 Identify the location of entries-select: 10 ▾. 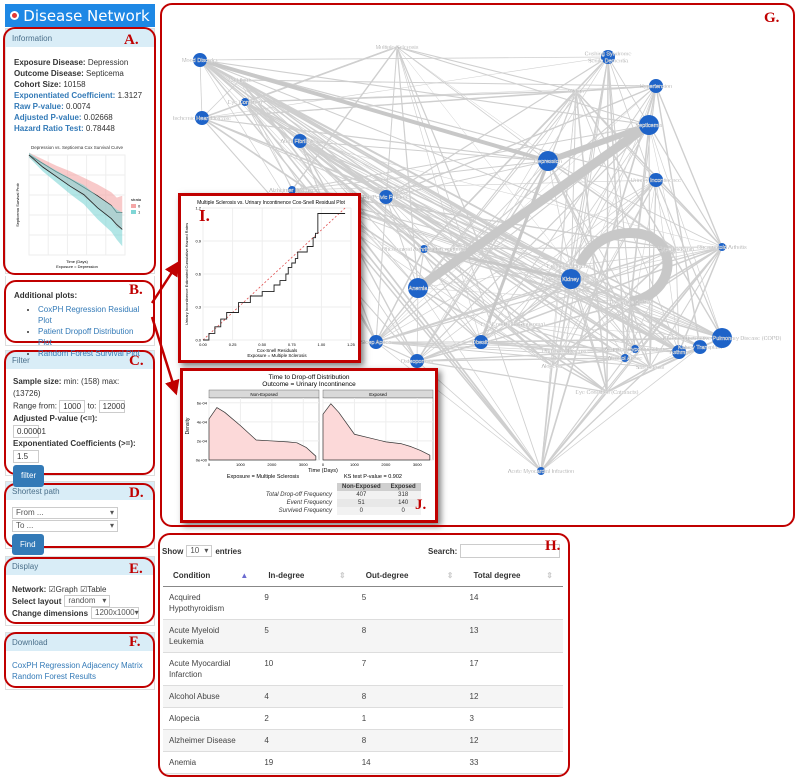
(199, 551).